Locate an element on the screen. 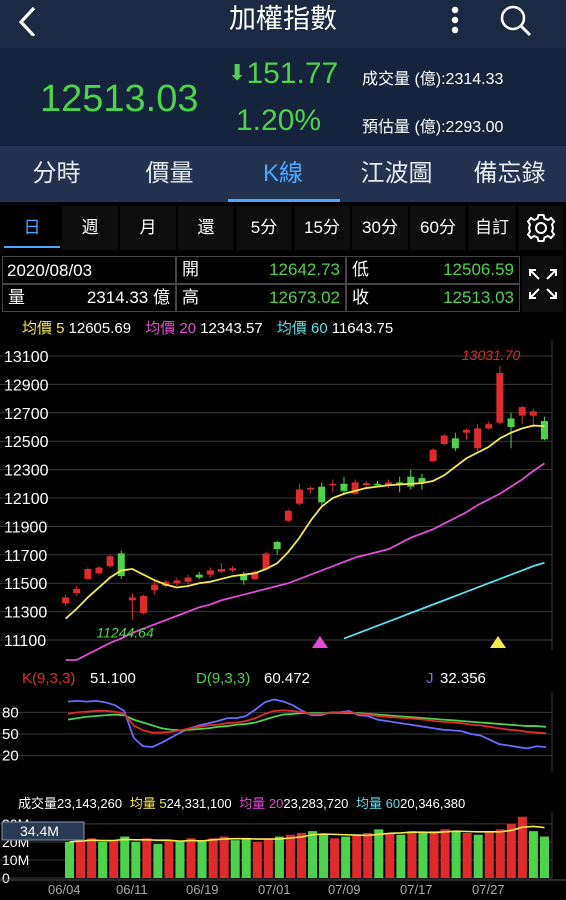 The image size is (566, 900). price-change: ⬇151.77 is located at coordinates (283, 74).